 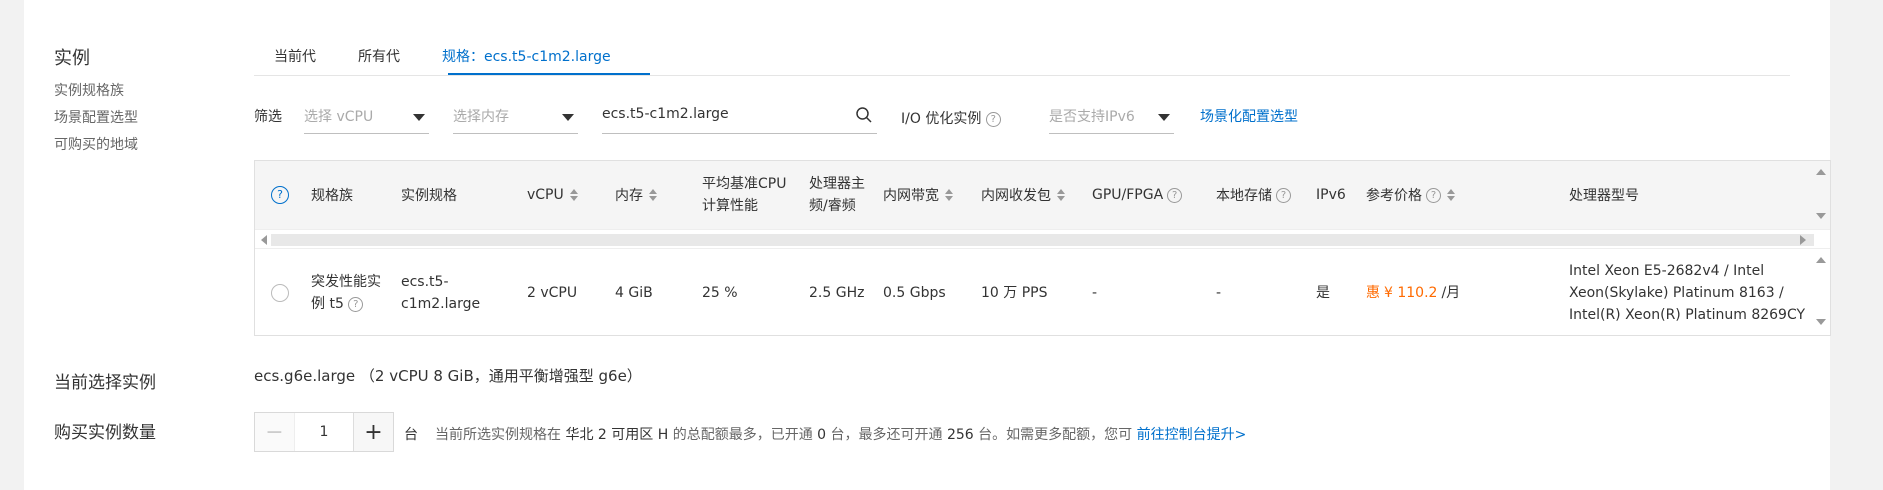 I want to click on table-vertical-scrollbar-header, so click(x=1820, y=195).